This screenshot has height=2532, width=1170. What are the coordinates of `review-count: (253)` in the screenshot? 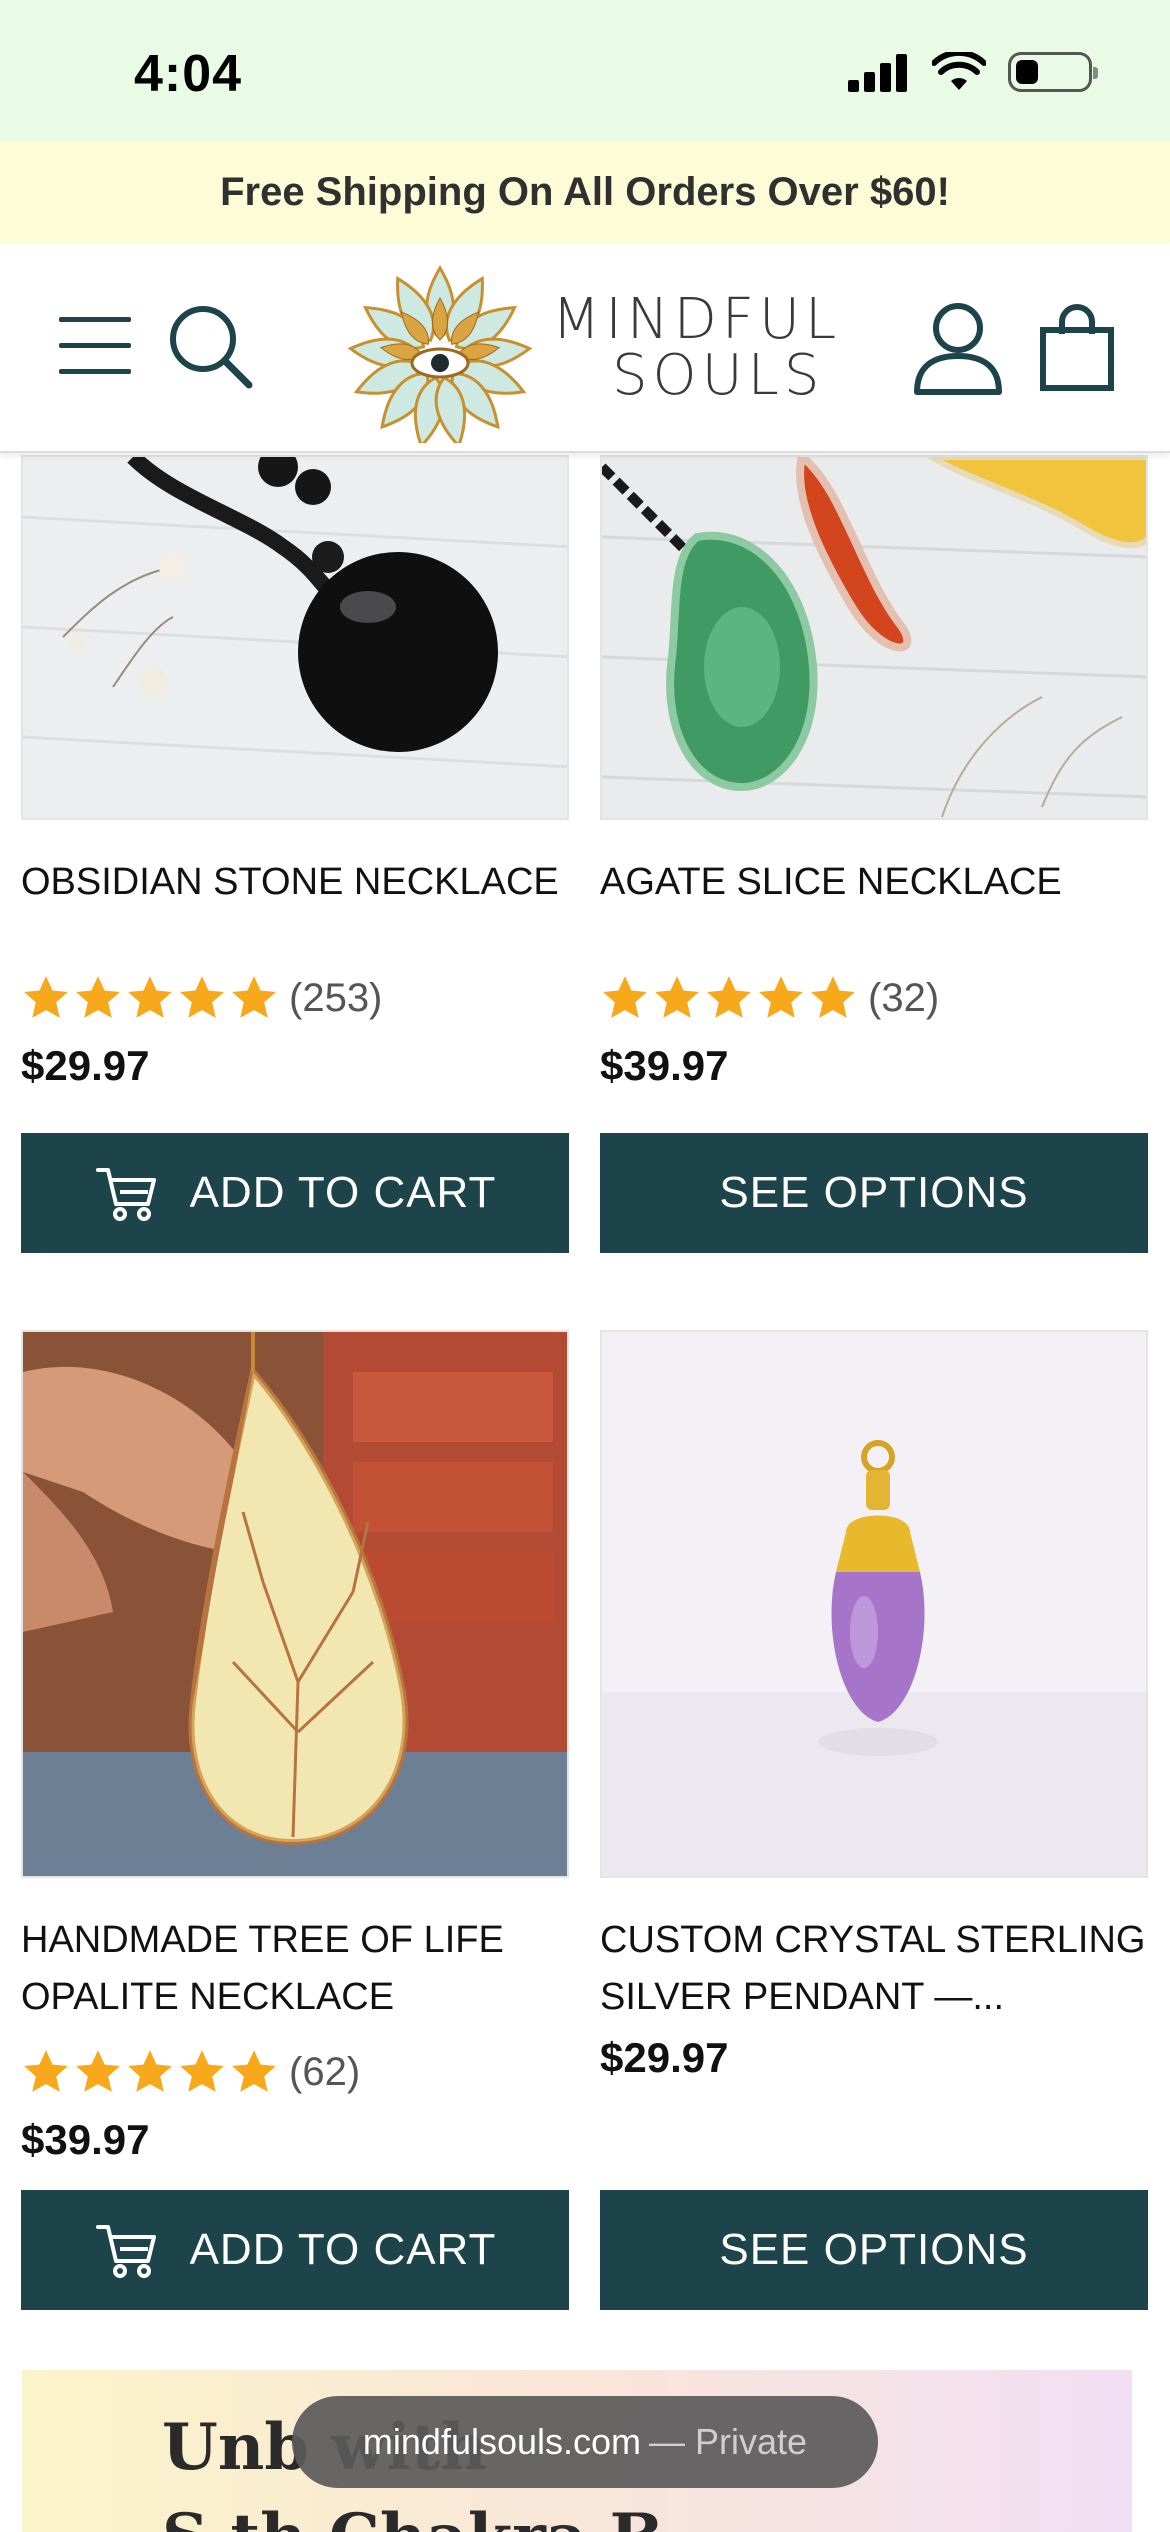 It's located at (336, 997).